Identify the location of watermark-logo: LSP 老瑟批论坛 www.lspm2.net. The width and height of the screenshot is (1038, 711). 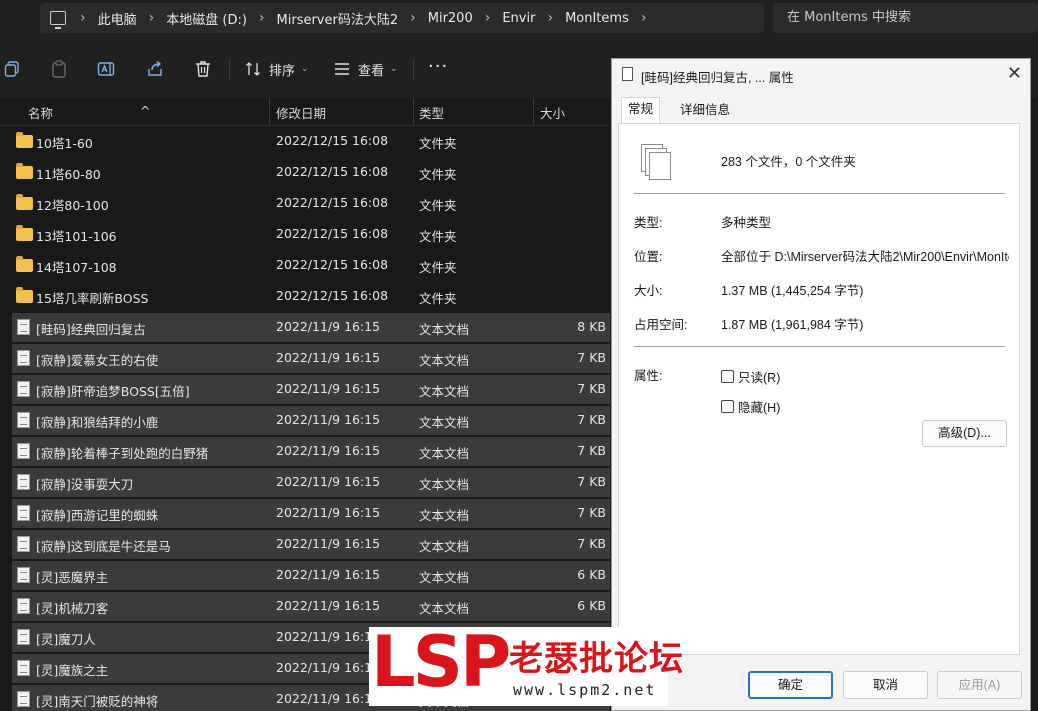
(526, 663).